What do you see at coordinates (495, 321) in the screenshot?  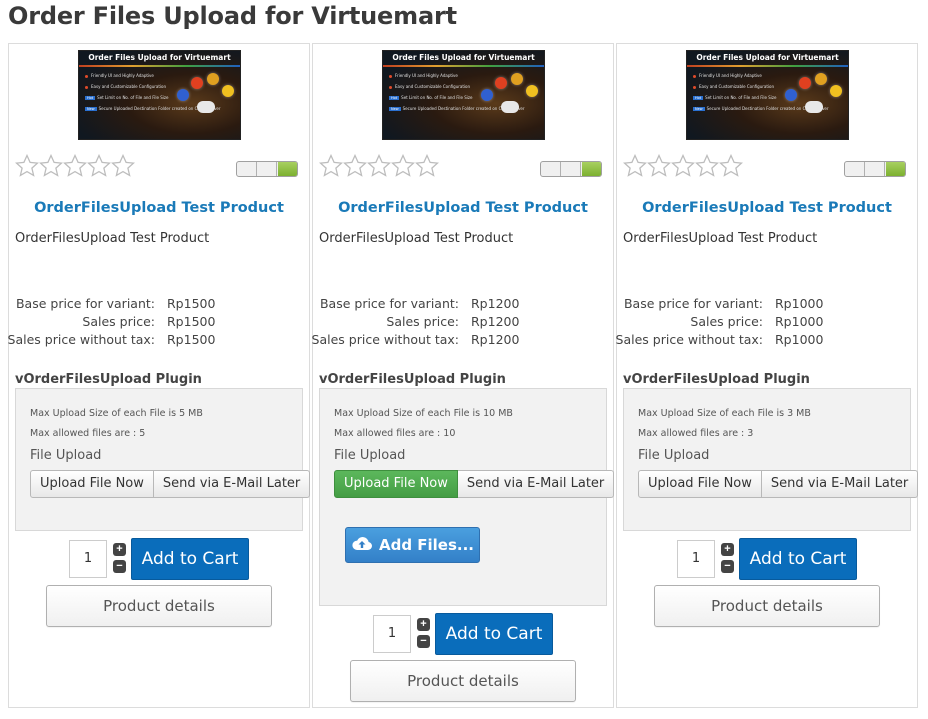 I see `sales-price-value: Rp1200` at bounding box center [495, 321].